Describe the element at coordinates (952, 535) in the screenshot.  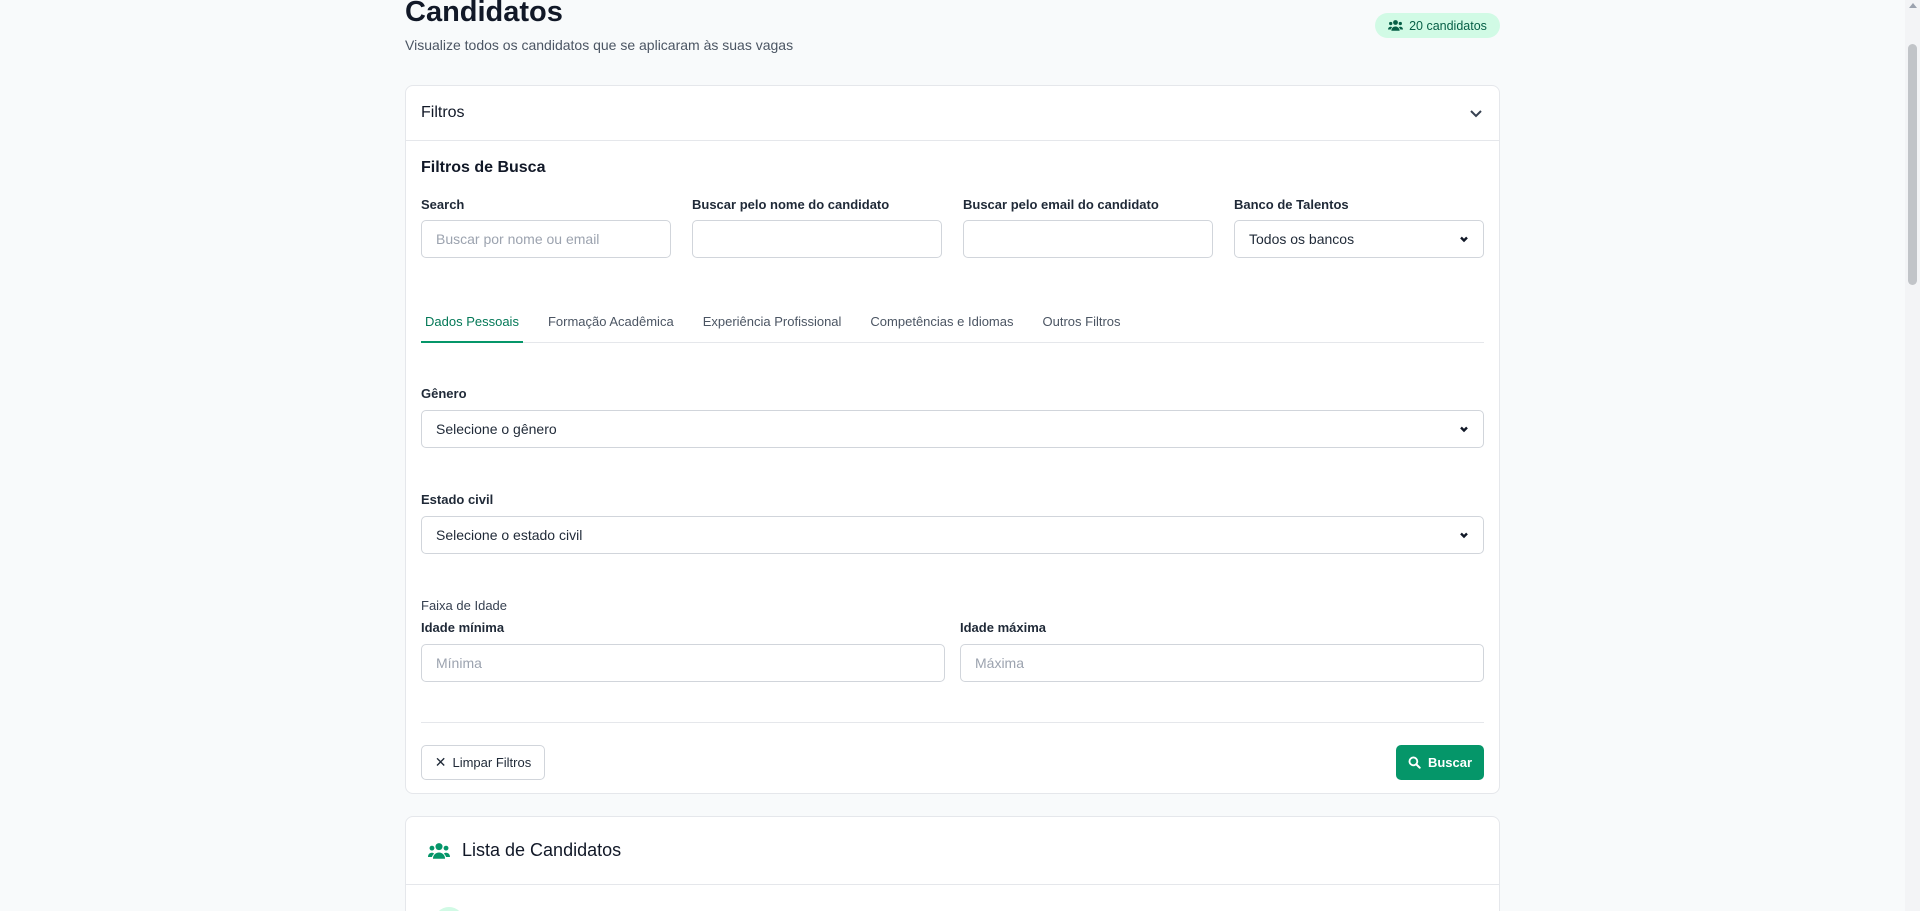
I see `marital-status-select: Selecione o estado civil` at that location.